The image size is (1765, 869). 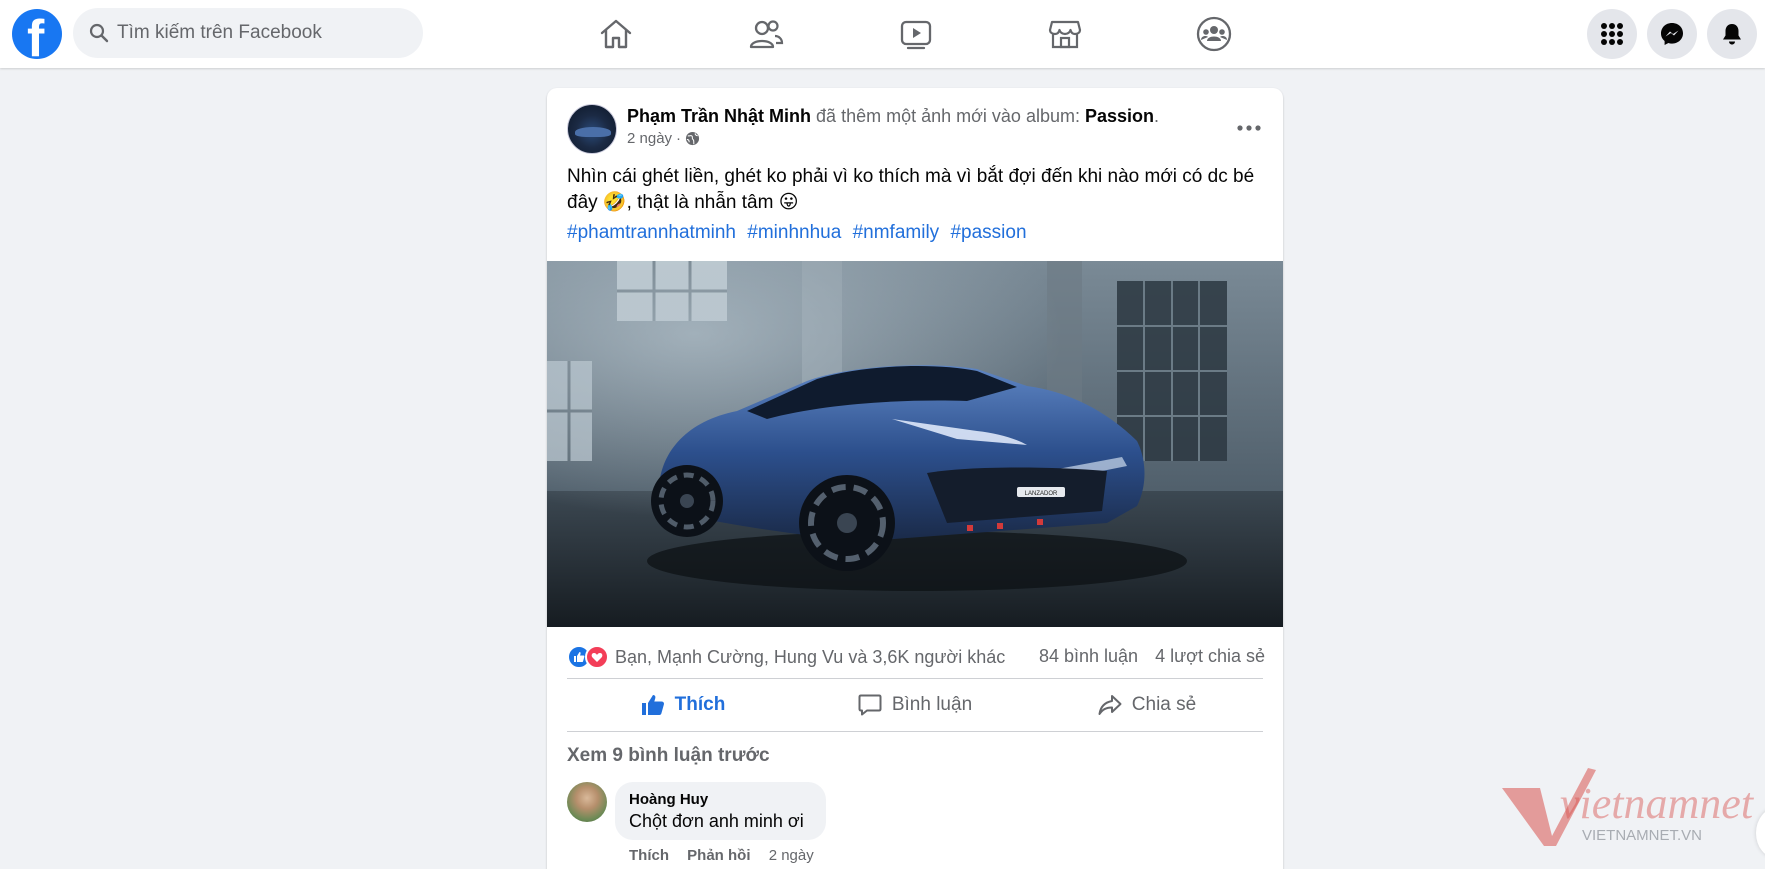 I want to click on author-name: Phạm Trần Nhật Minh, so click(x=719, y=116).